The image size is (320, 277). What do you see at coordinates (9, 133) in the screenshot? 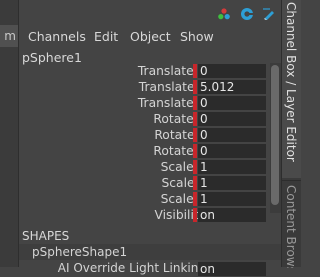
I see `left-panel-strip: m` at bounding box center [9, 133].